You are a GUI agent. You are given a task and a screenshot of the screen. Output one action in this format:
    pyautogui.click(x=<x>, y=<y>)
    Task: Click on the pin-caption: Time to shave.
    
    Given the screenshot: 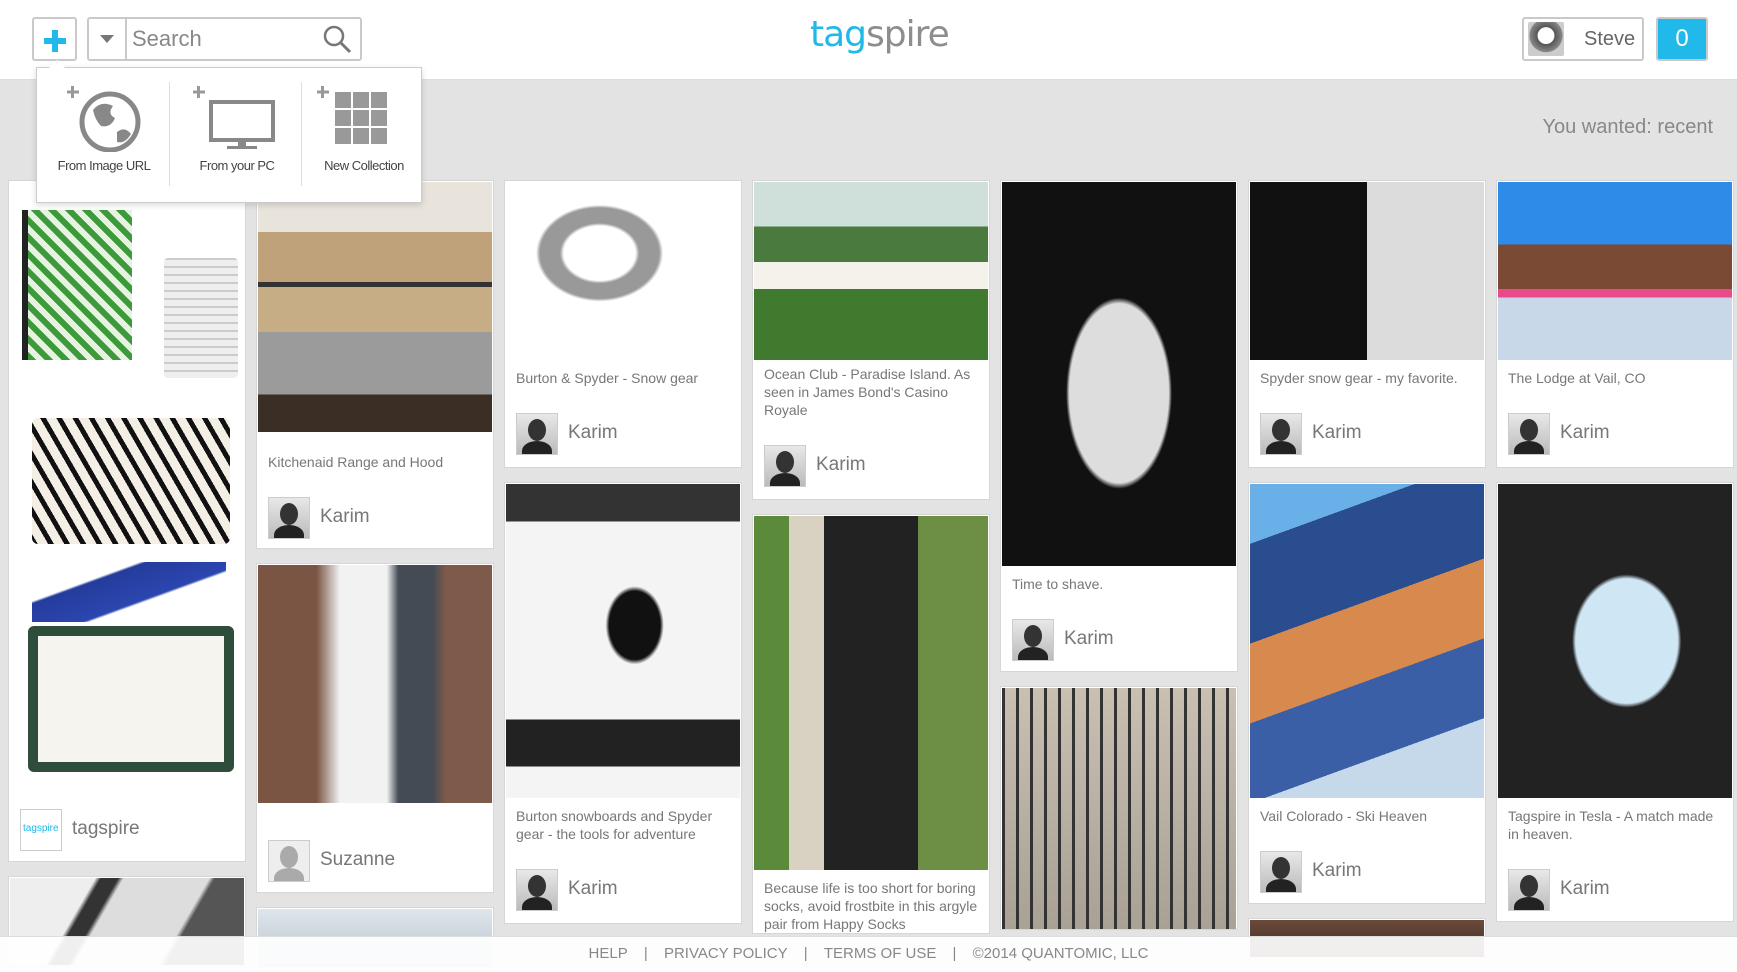 What is the action you would take?
    pyautogui.click(x=1058, y=584)
    